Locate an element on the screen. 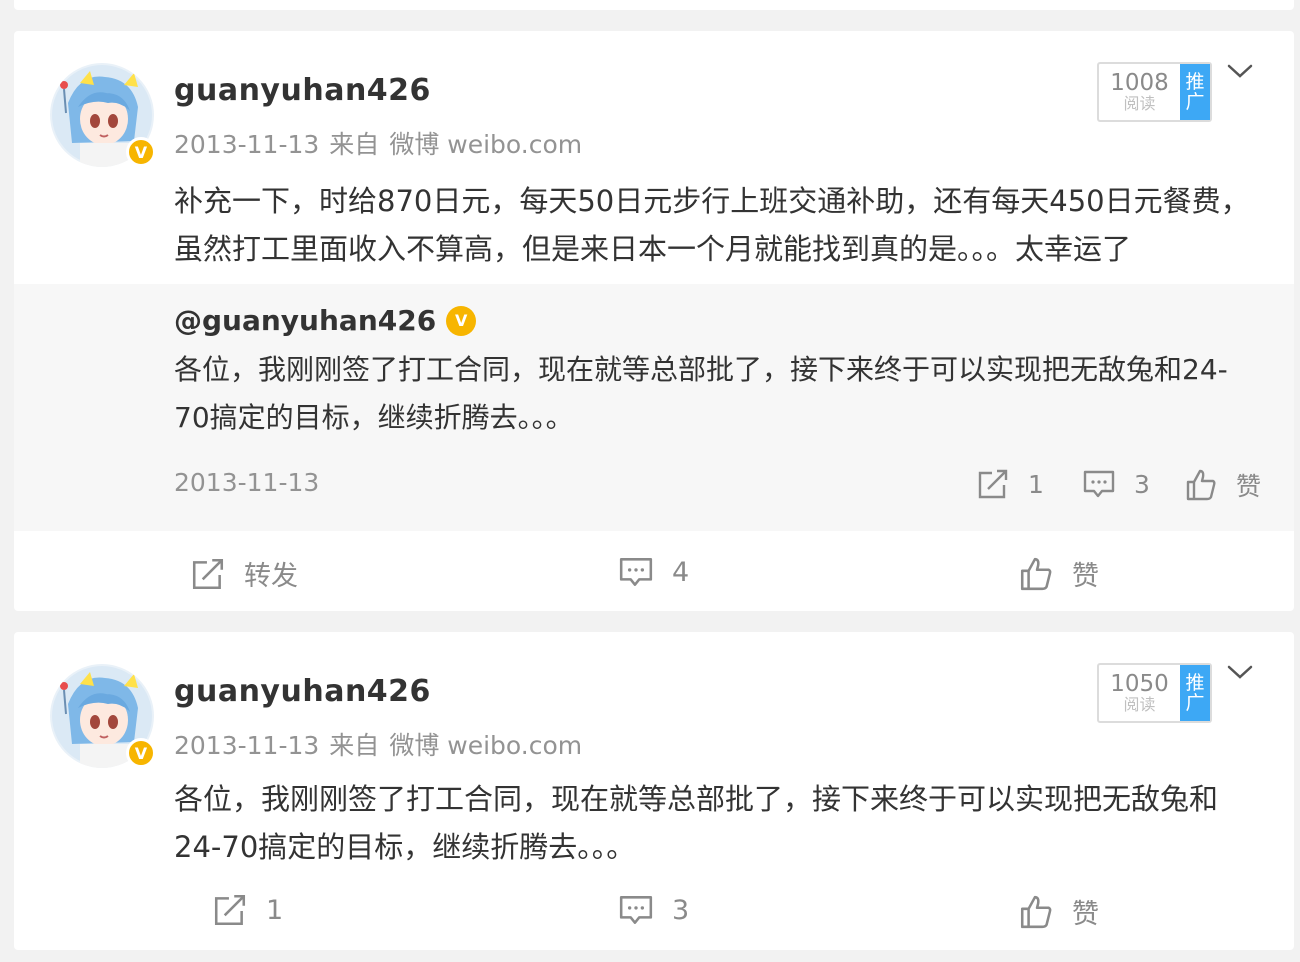 The width and height of the screenshot is (1300, 962). quoted-date: 2013-11-13 is located at coordinates (247, 482).